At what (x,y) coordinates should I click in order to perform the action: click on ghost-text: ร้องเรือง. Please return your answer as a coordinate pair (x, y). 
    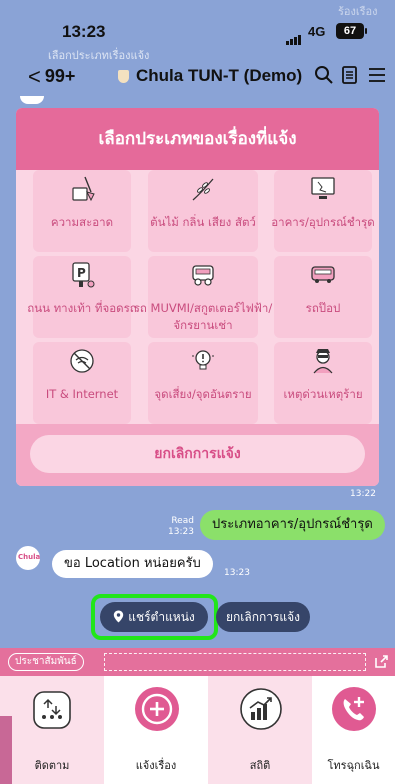
    Looking at the image, I should click on (358, 11).